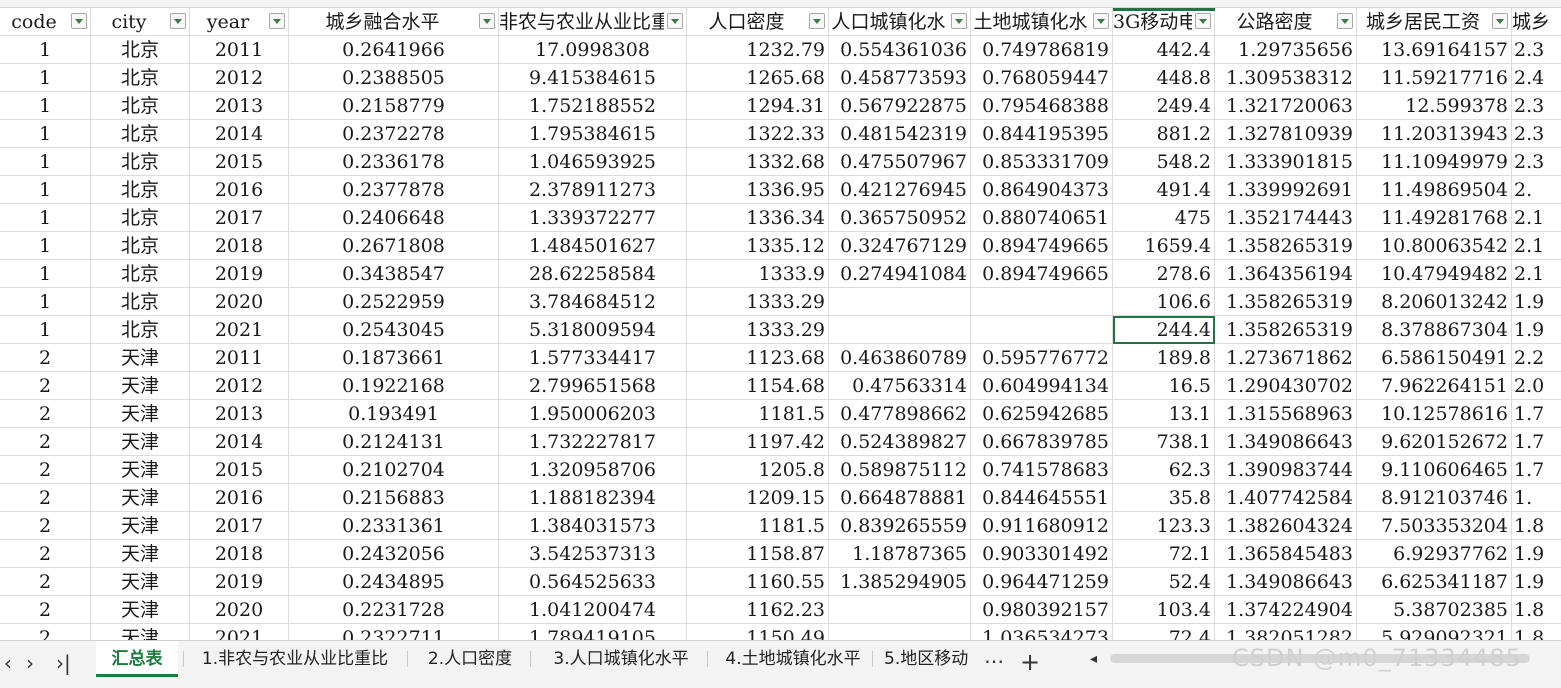  Describe the element at coordinates (1434, 470) in the screenshot. I see `table-cell: 9.110606465` at that location.